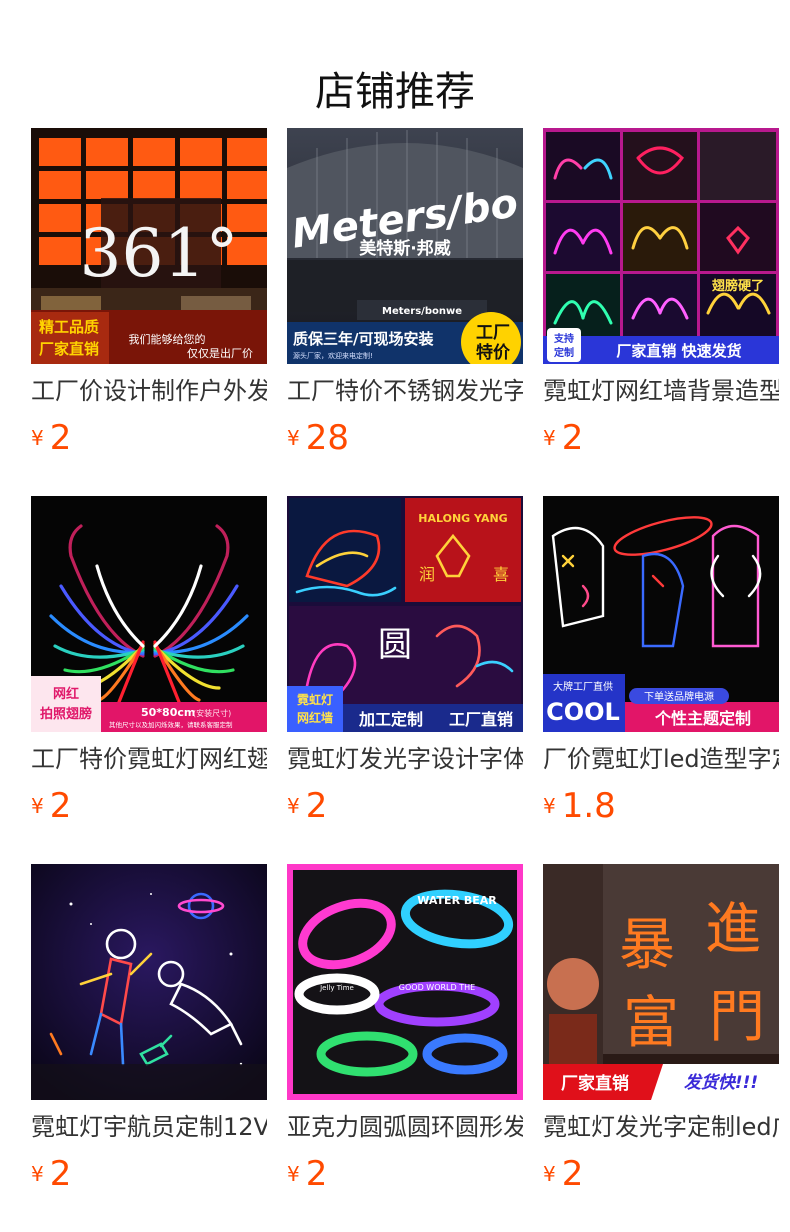 The height and width of the screenshot is (1232, 790). I want to click on product-name: 霓虹灯发光字设计字体定制, so click(405, 759).